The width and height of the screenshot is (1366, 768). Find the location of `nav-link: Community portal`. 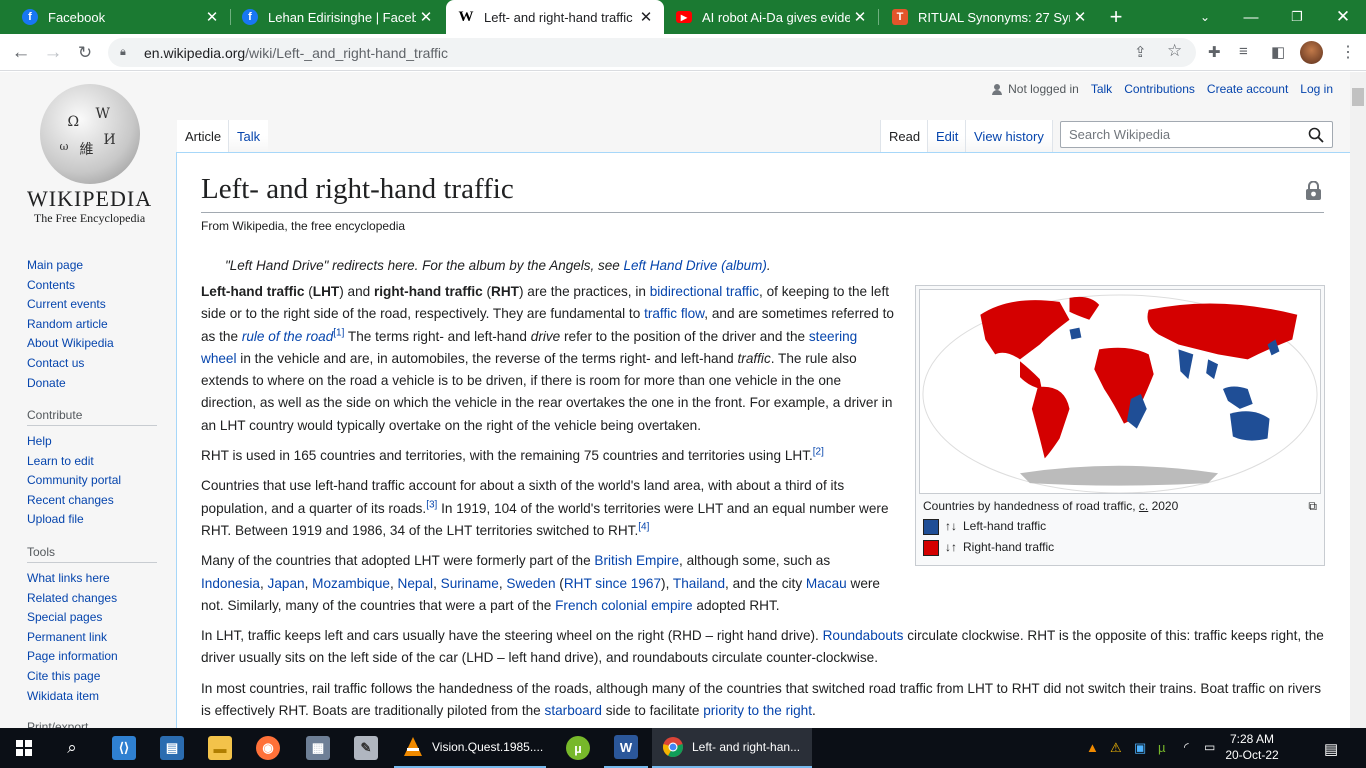

nav-link: Community portal is located at coordinates (92, 481).